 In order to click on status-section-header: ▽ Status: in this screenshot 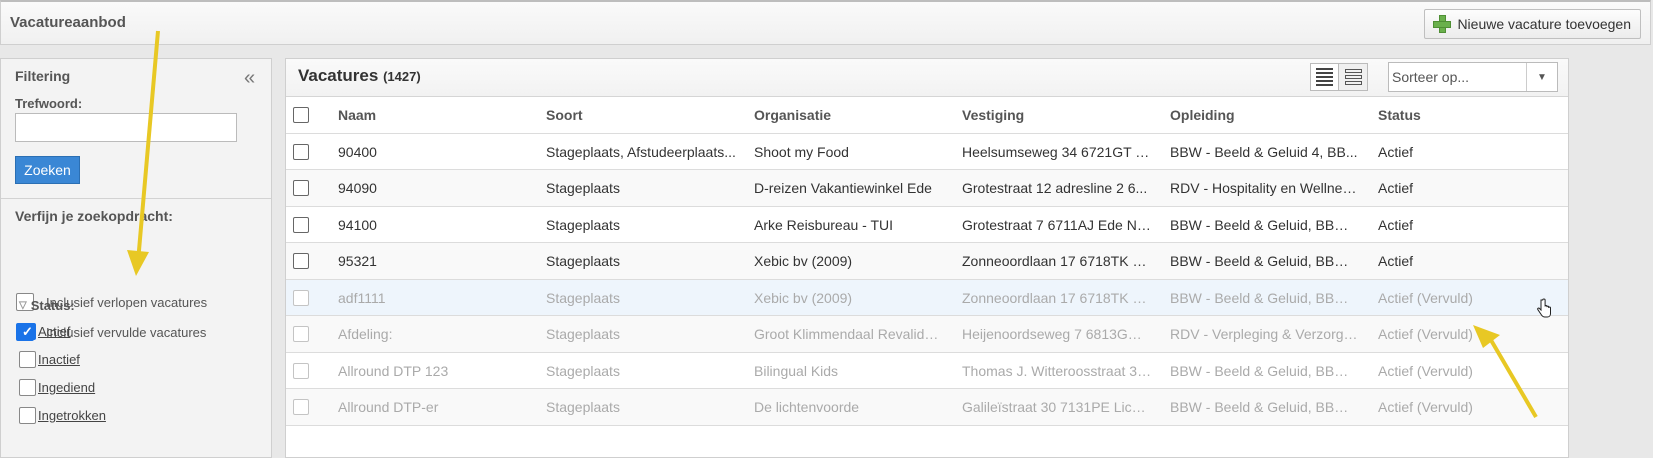, I will do `click(47, 305)`.